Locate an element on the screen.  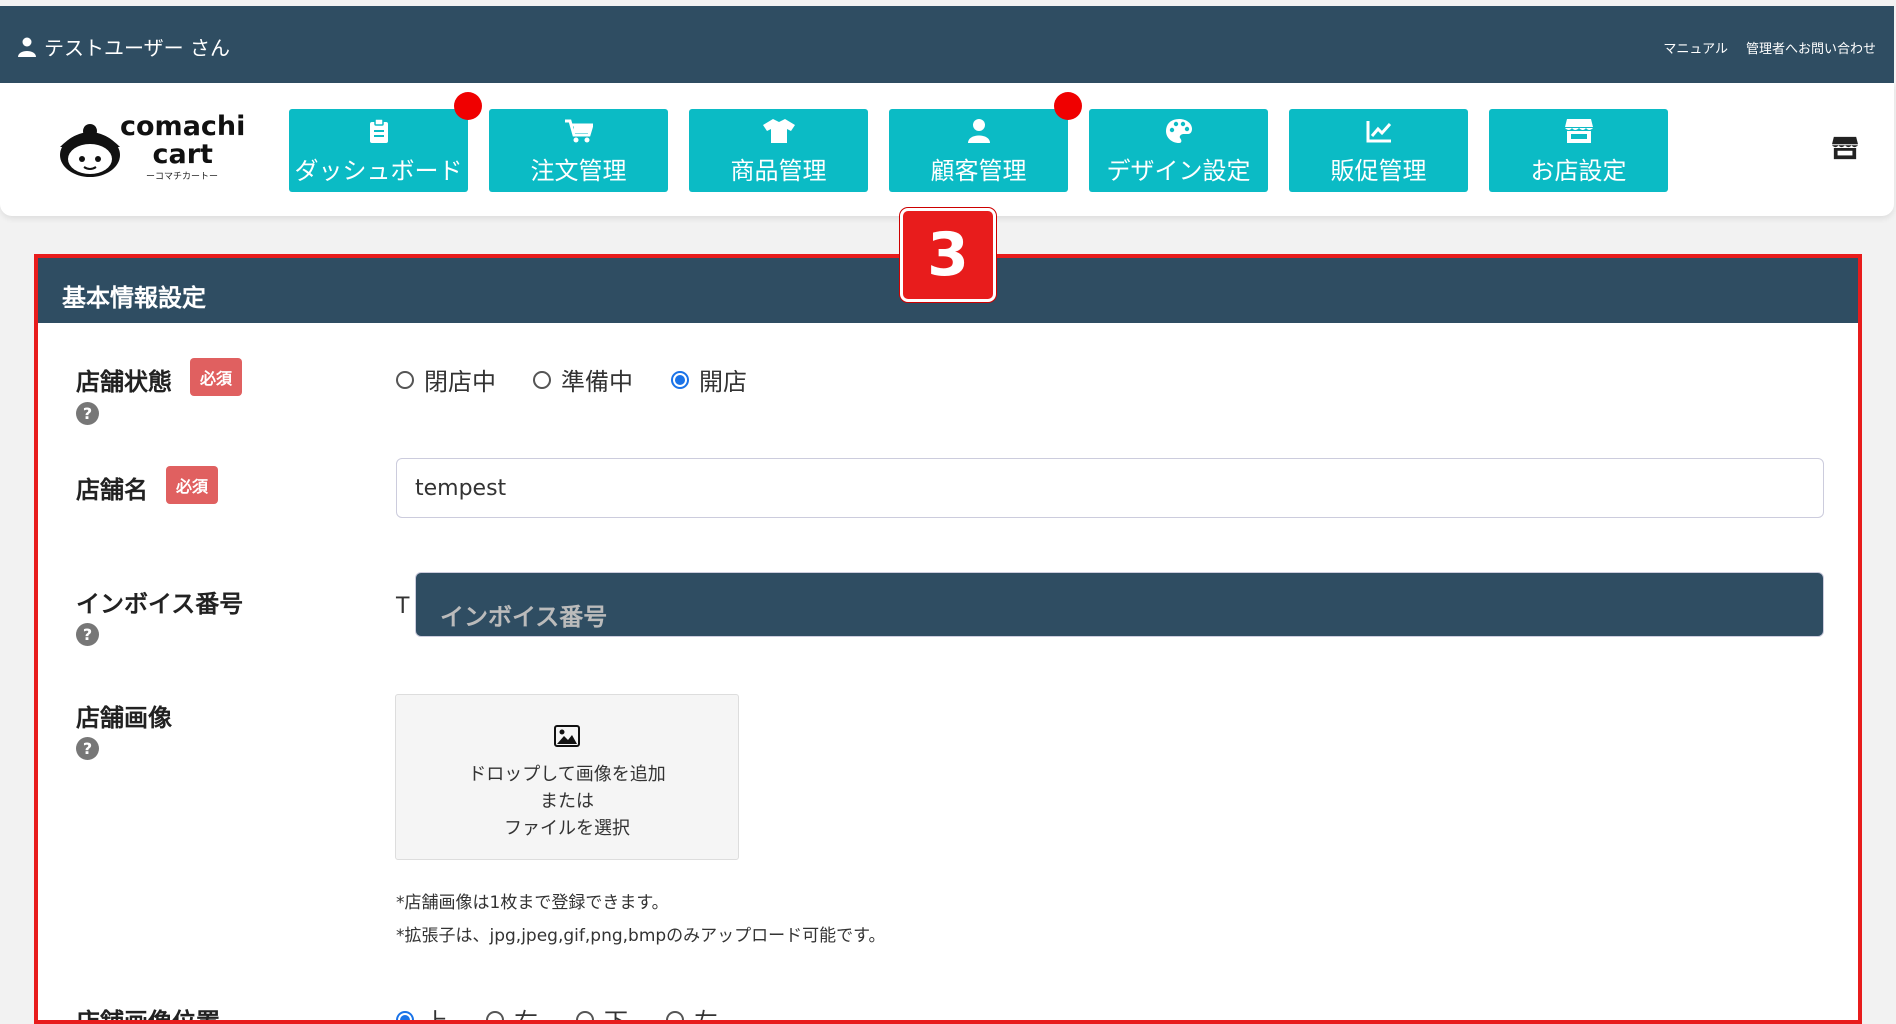
radio-label: 閉店中 is located at coordinates (460, 382).